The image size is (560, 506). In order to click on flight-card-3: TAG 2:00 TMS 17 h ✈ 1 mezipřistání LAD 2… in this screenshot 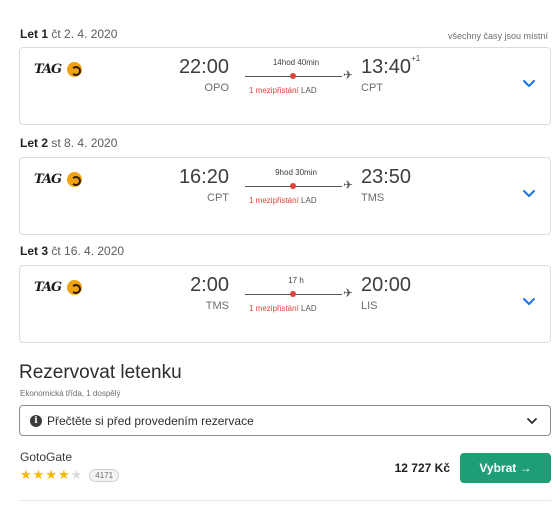, I will do `click(285, 304)`.